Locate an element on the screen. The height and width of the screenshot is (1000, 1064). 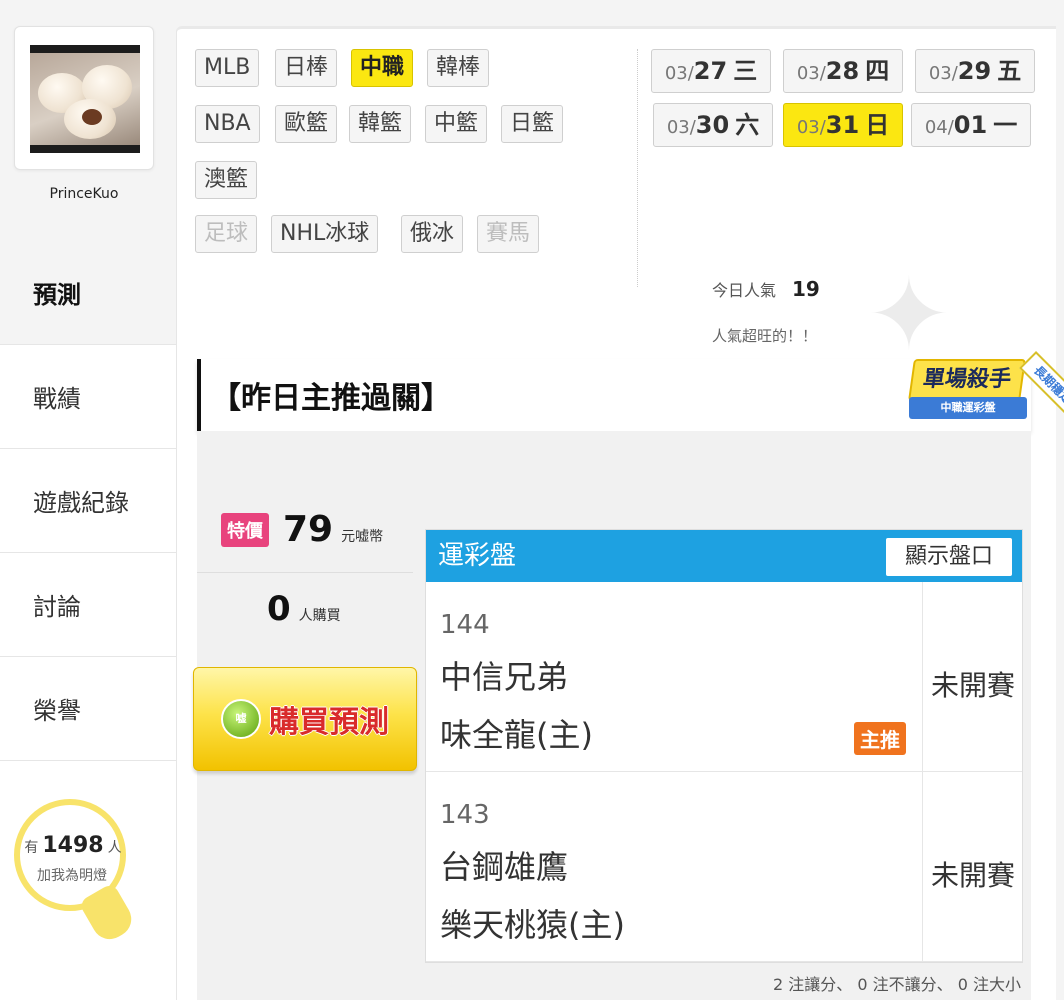
tab-nhl: NHL冰球 is located at coordinates (325, 234).